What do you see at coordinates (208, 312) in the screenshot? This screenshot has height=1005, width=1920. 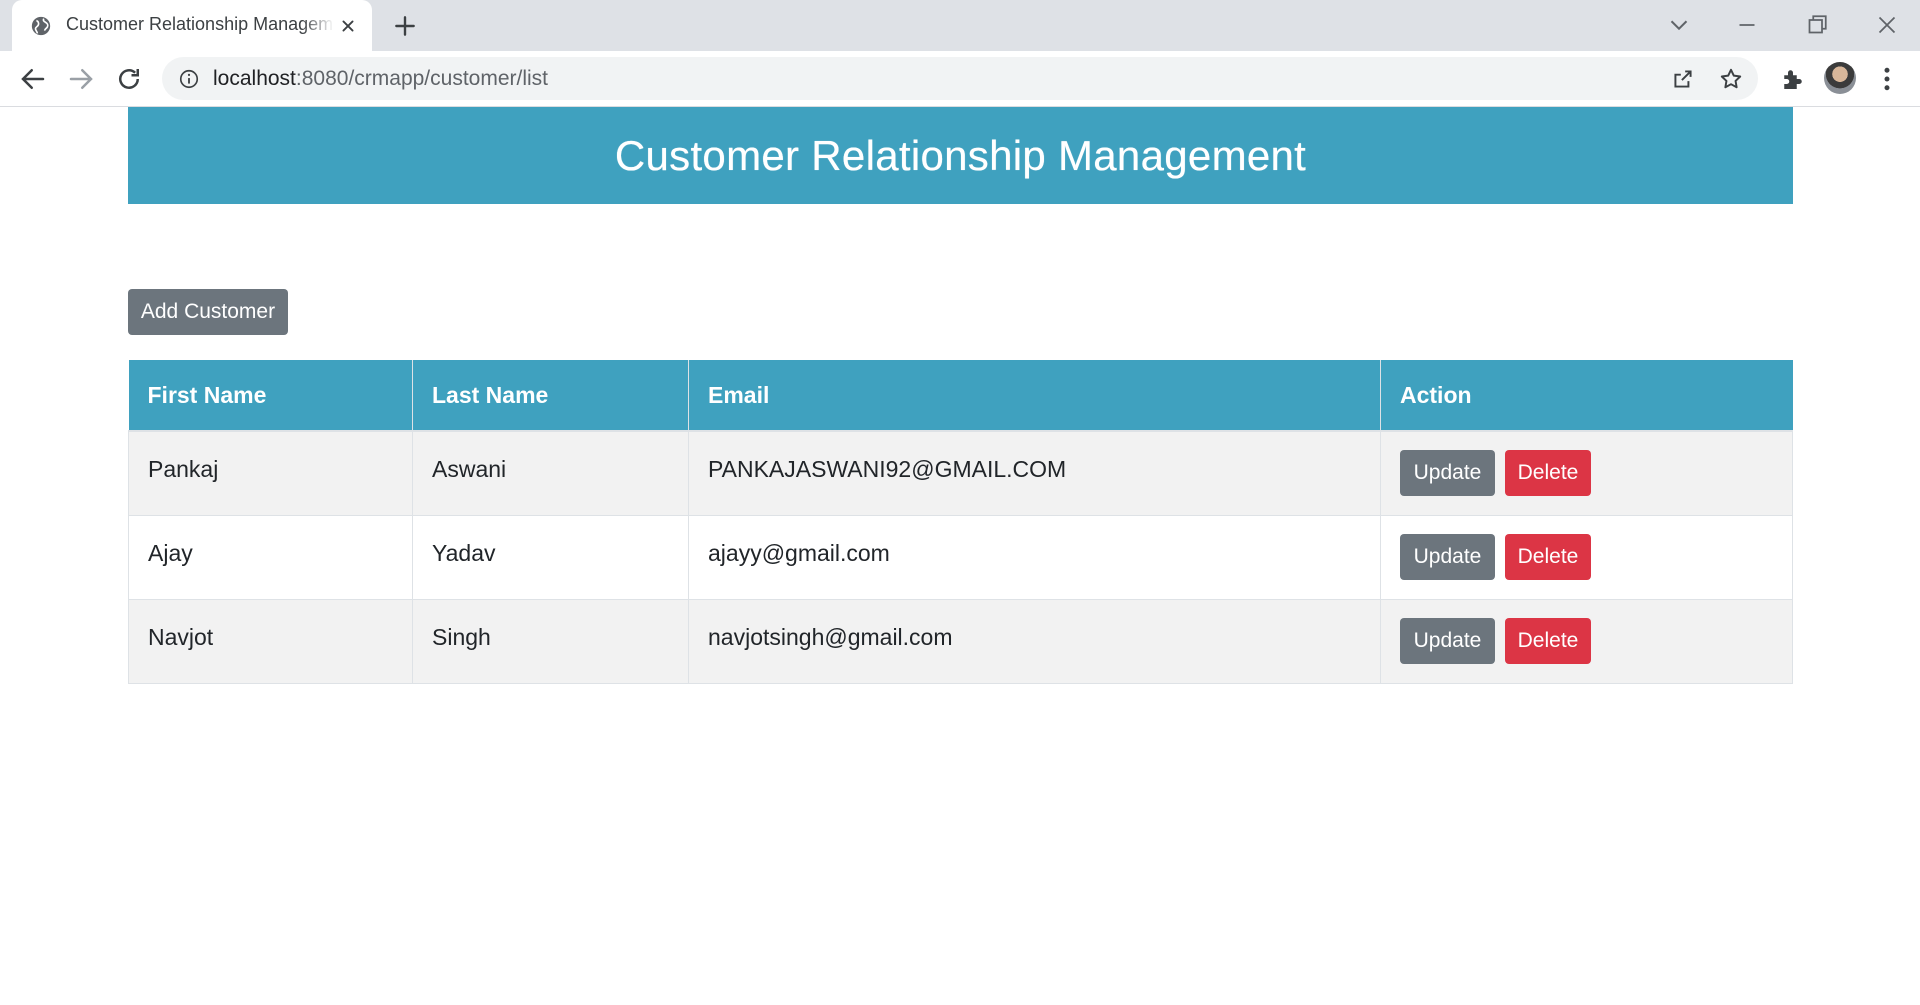 I see `add-customer-button: Add Customer` at bounding box center [208, 312].